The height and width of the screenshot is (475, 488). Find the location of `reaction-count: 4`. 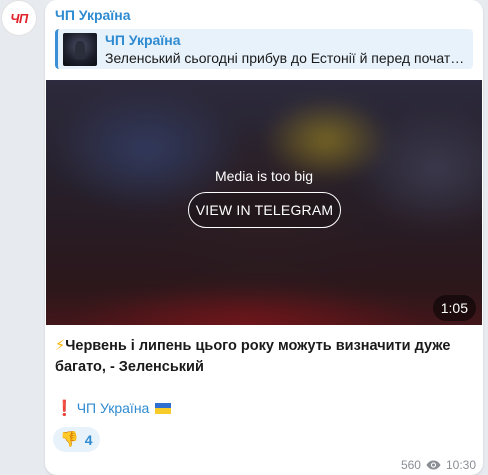

reaction-count: 4 is located at coordinates (88, 439).